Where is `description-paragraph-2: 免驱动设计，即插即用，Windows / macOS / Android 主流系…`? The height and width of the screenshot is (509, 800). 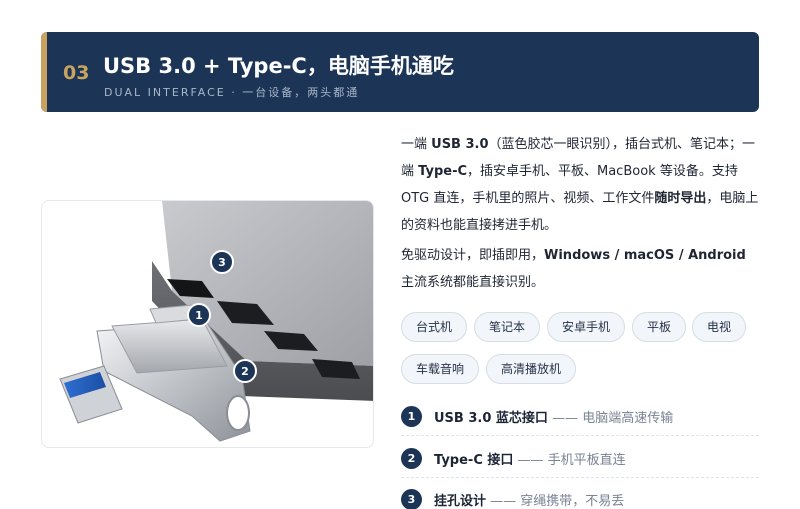 description-paragraph-2: 免驱动设计，即插即用，Windows / macOS / Android 主流系… is located at coordinates (581, 269).